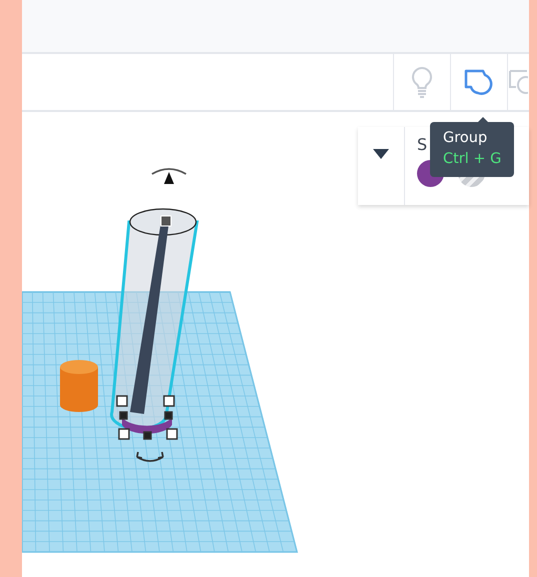  I want to click on collapse-button, so click(381, 166).